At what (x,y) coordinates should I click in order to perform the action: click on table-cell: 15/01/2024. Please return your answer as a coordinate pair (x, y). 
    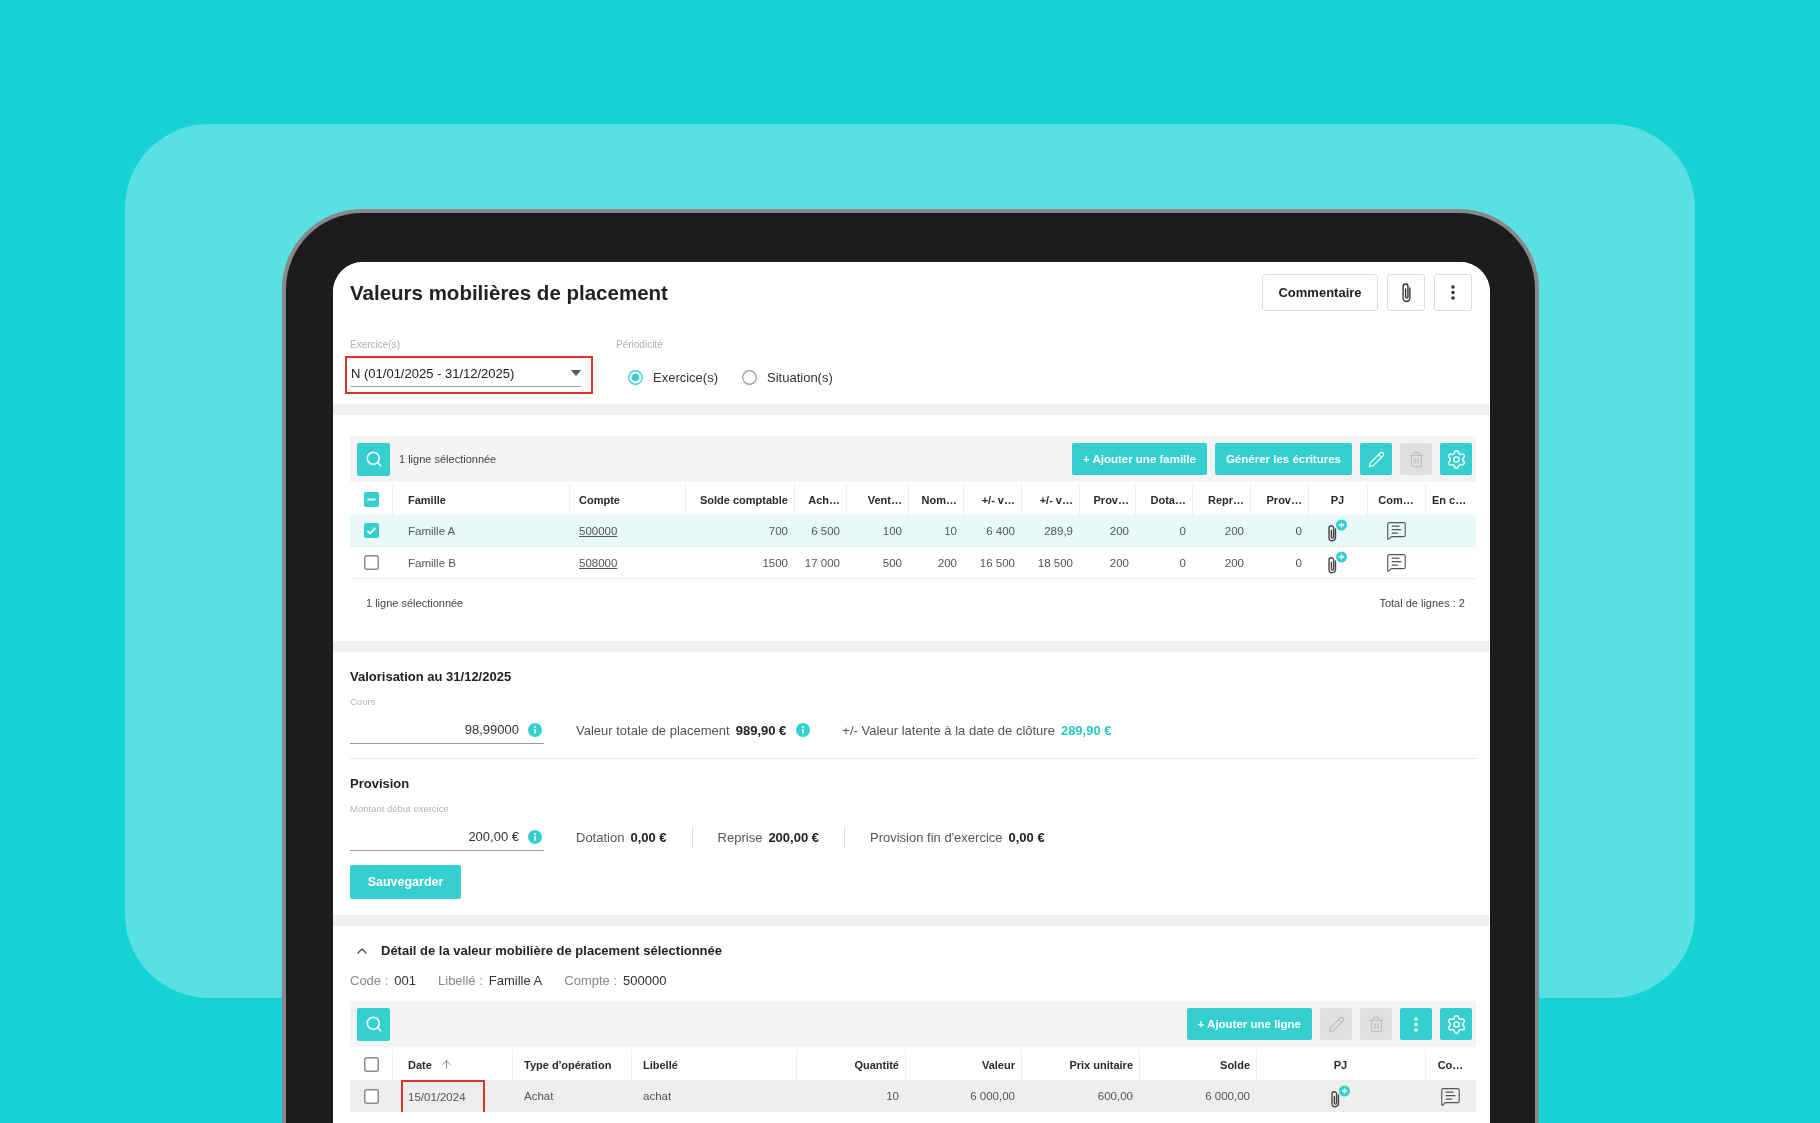
    Looking at the image, I should click on (443, 1096).